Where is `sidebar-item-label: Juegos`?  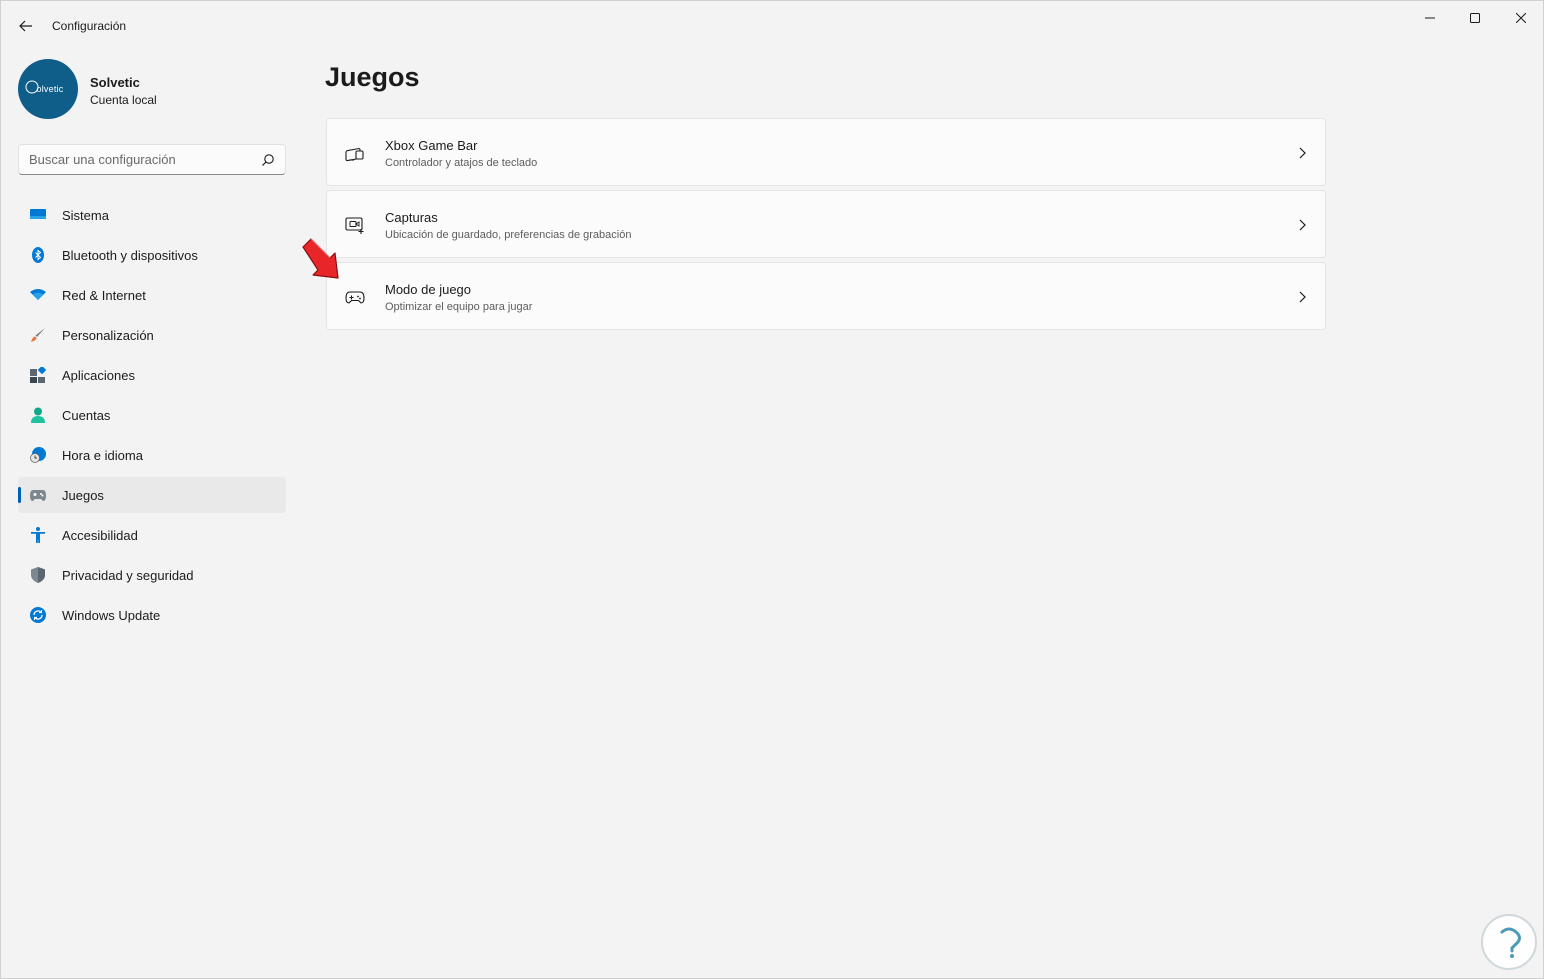
sidebar-item-label: Juegos is located at coordinates (83, 495).